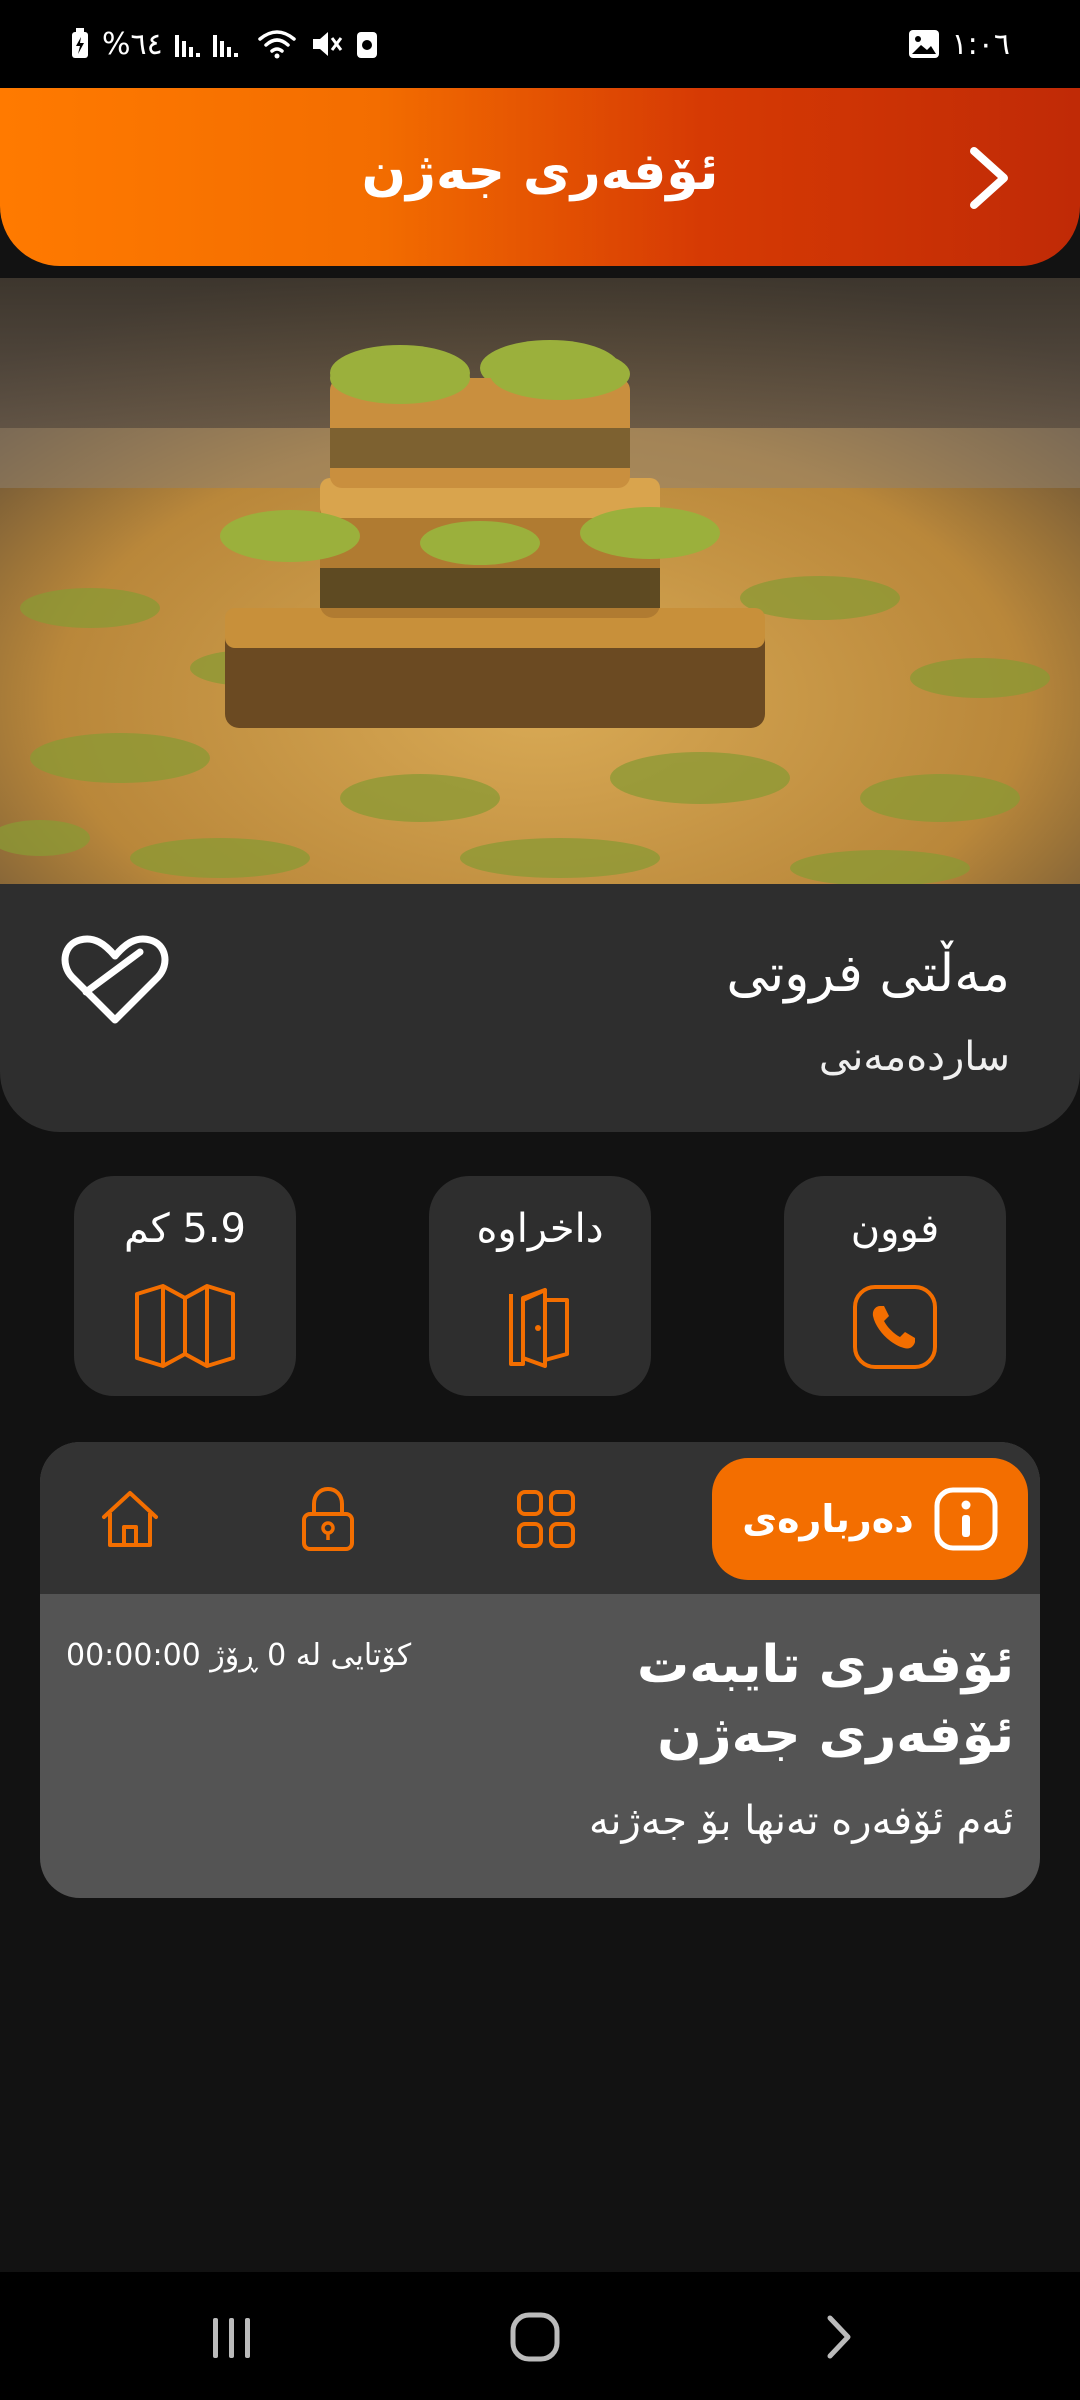 The width and height of the screenshot is (1080, 2400). I want to click on offer-countdown: کۆتایی لە 0 ڕۆژ 00:00:00, so click(239, 1655).